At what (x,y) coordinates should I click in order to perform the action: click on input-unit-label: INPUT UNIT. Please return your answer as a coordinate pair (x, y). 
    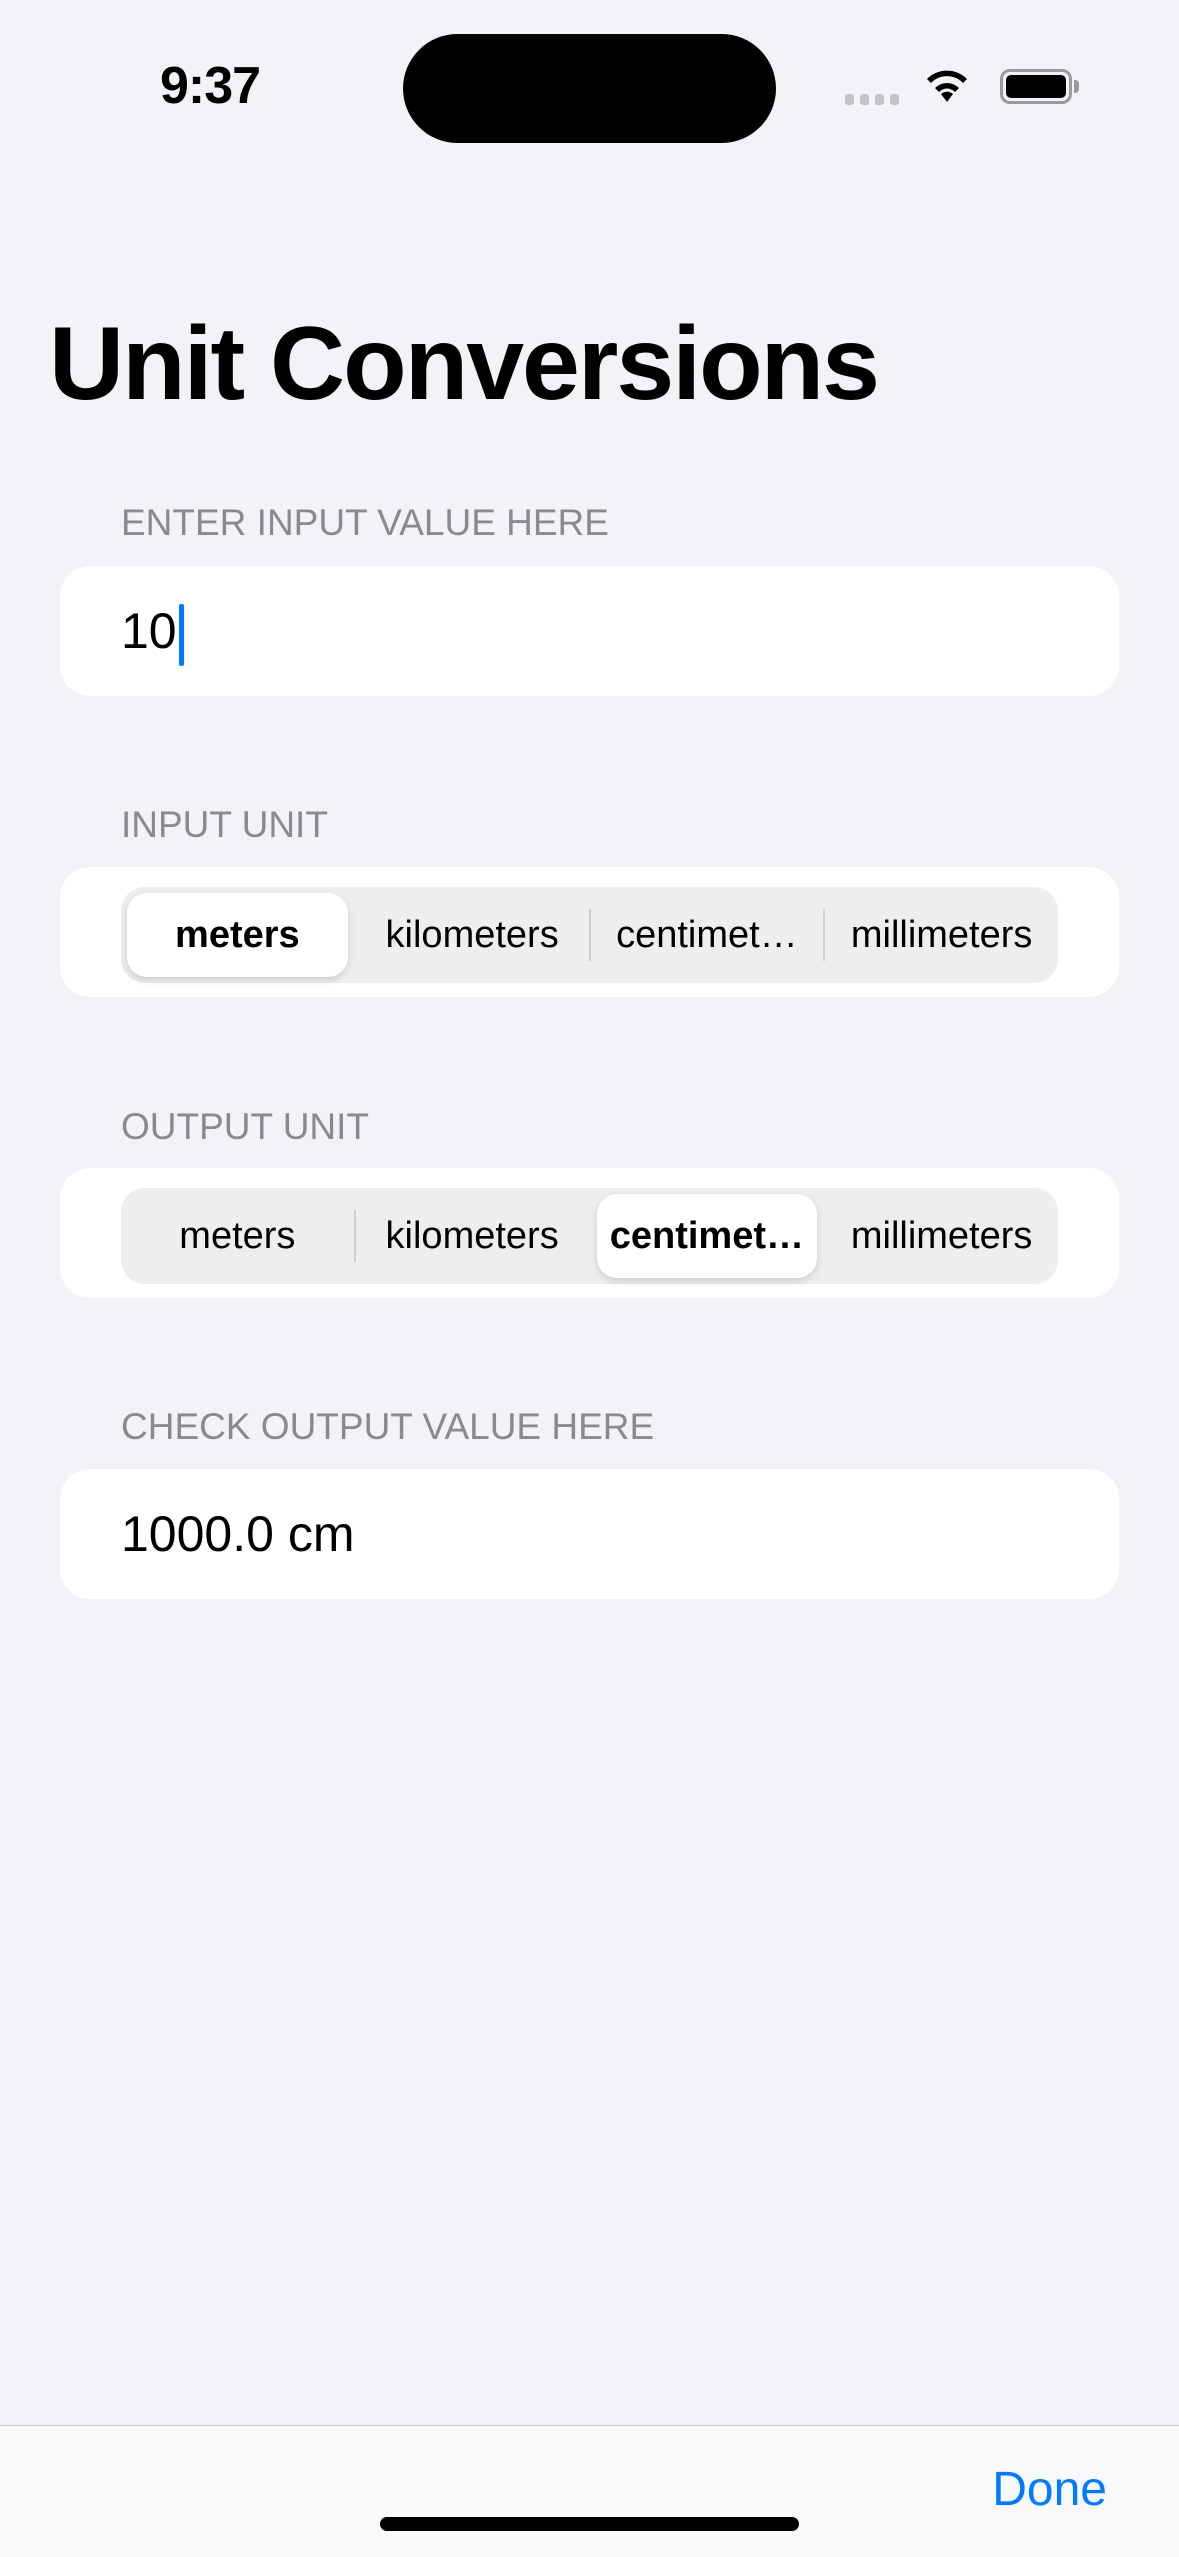
    Looking at the image, I should click on (224, 824).